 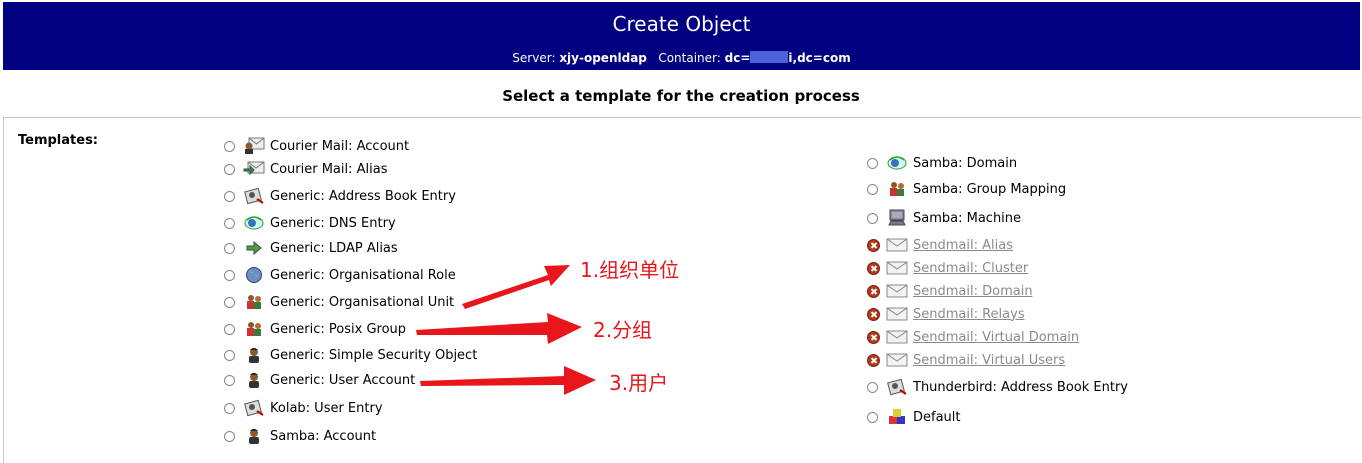 What do you see at coordinates (623, 330) in the screenshot?
I see `annotation-2: 2.分组` at bounding box center [623, 330].